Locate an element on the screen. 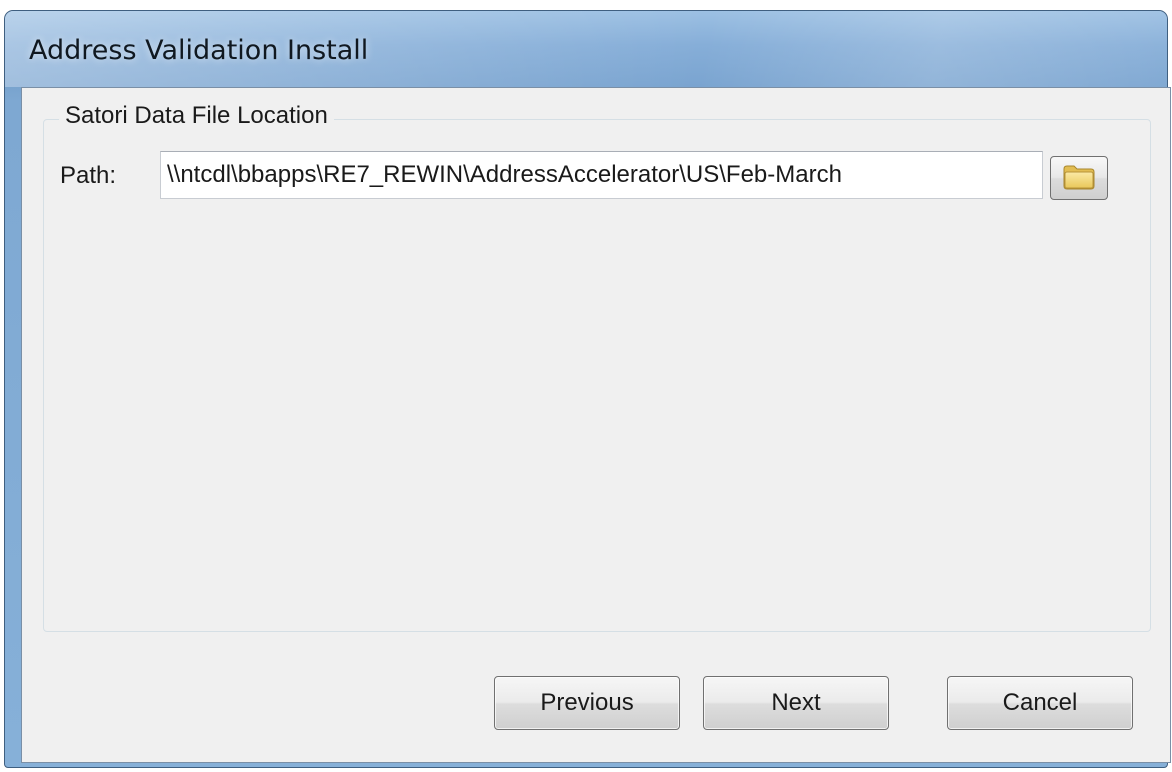 This screenshot has width=1172, height=772. previous-button: Previous is located at coordinates (587, 703).